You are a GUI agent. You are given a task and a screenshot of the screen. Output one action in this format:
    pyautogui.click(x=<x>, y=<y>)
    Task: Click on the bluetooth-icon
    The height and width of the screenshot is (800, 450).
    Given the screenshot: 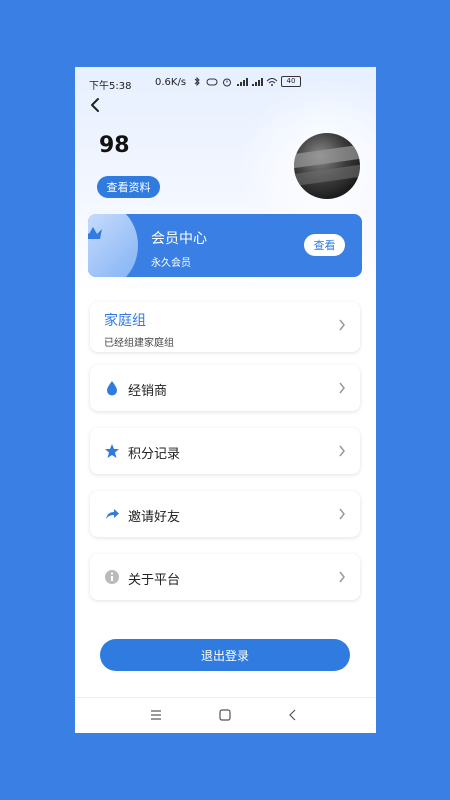 What is the action you would take?
    pyautogui.click(x=197, y=81)
    